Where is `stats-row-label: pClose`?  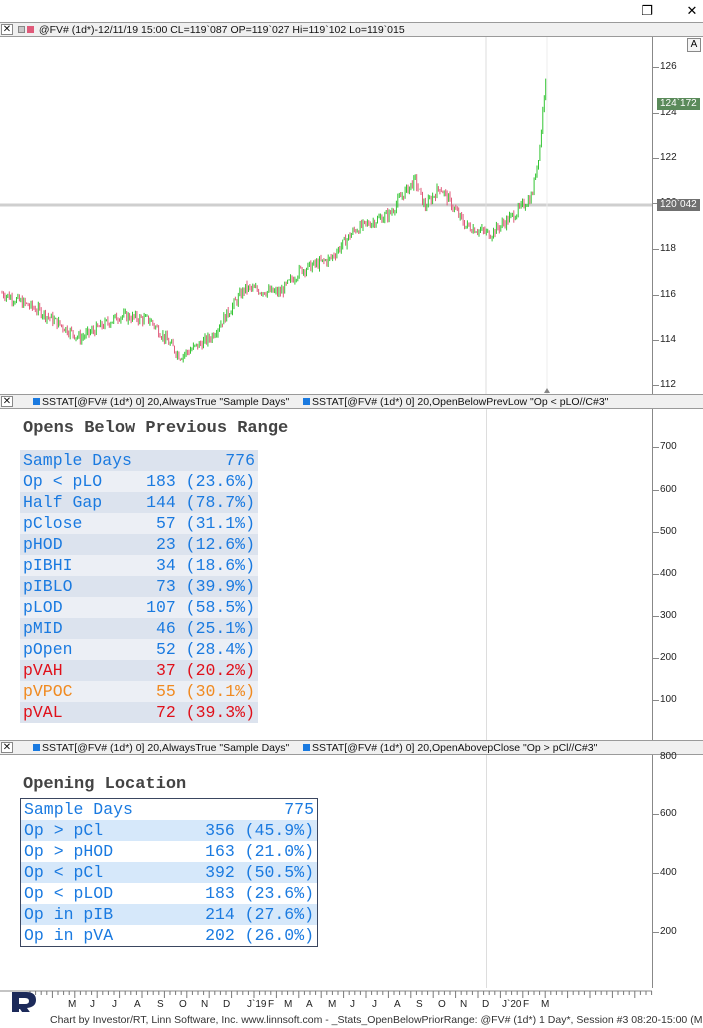 stats-row-label: pClose is located at coordinates (53, 523).